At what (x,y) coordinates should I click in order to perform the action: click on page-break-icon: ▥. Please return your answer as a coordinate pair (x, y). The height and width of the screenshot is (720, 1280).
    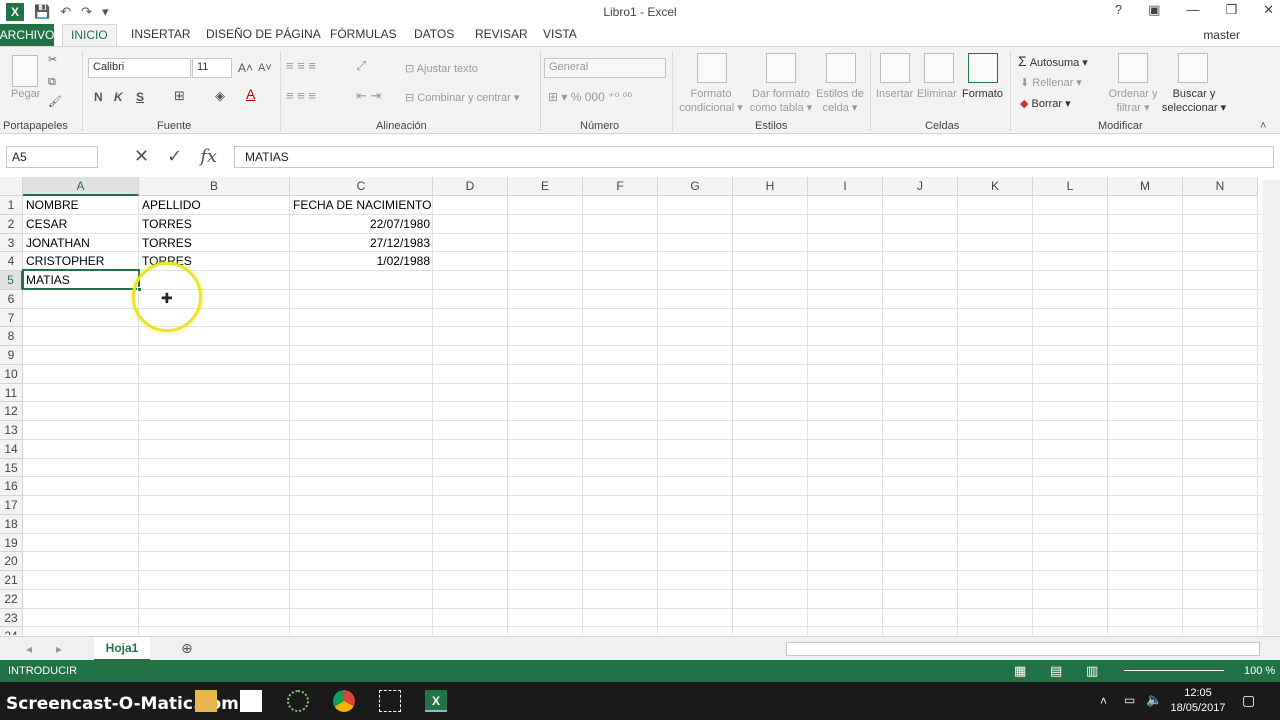
    Looking at the image, I should click on (1092, 671).